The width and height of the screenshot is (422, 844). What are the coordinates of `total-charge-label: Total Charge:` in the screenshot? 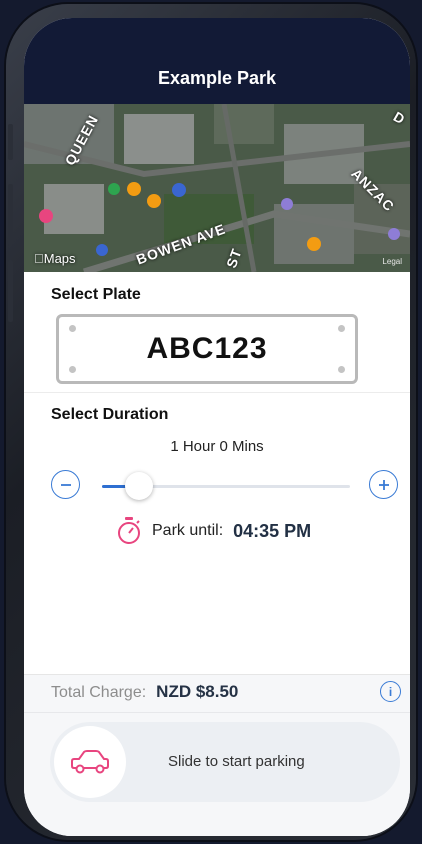 It's located at (99, 692).